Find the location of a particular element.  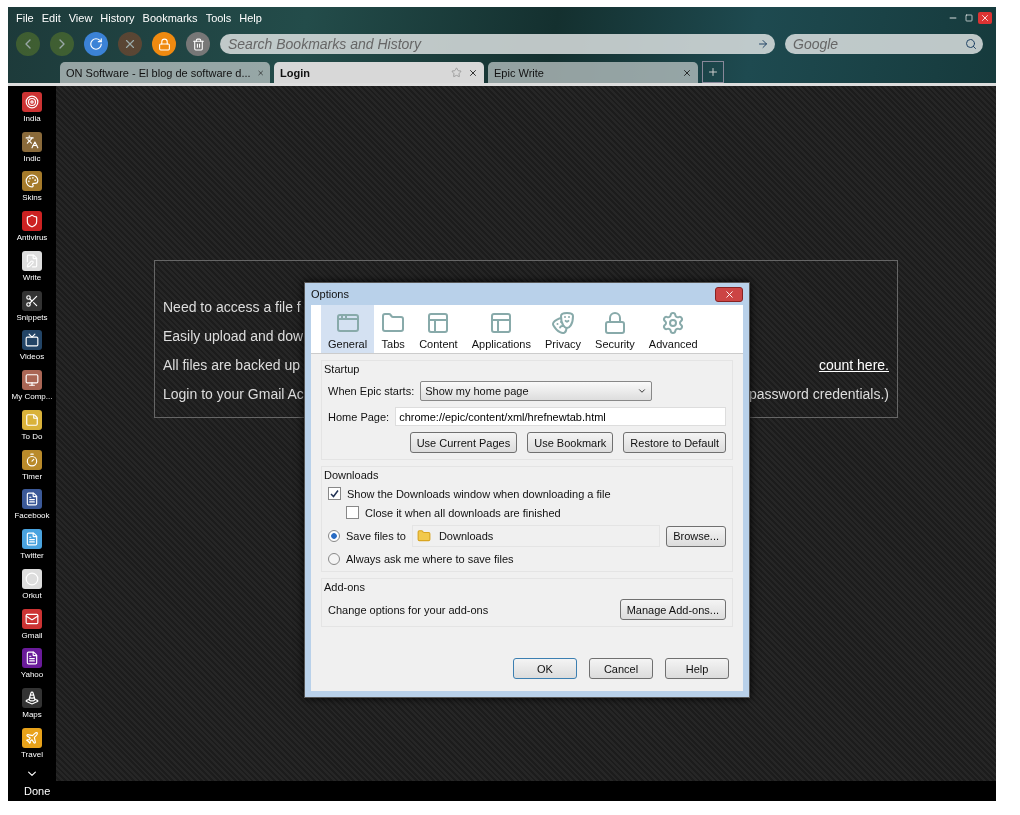

menu-item: Bookmarks is located at coordinates (170, 18).